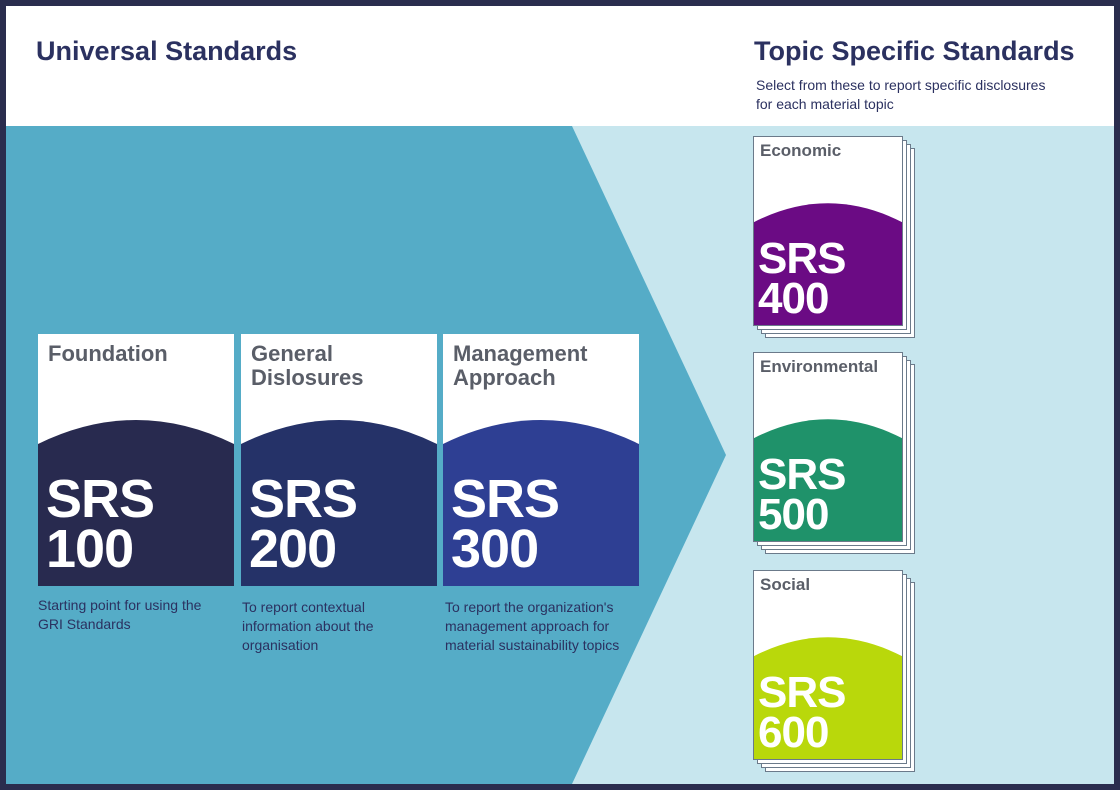  I want to click on card-title: Social, so click(785, 584).